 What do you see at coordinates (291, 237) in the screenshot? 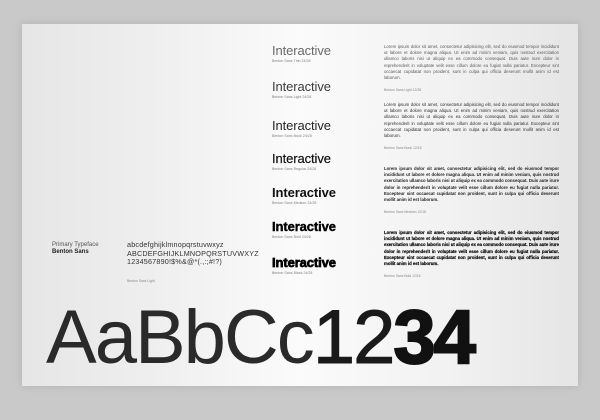
I see `sample-caption: Benton Sans Bold 24/28` at bounding box center [291, 237].